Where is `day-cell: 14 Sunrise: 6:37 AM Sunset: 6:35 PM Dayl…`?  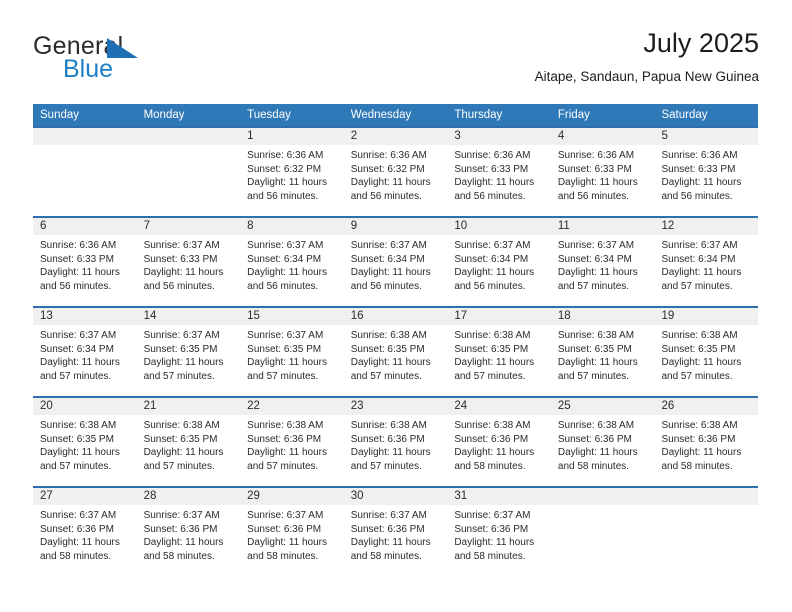 day-cell: 14 Sunrise: 6:37 AM Sunset: 6:35 PM Dayl… is located at coordinates (189, 352).